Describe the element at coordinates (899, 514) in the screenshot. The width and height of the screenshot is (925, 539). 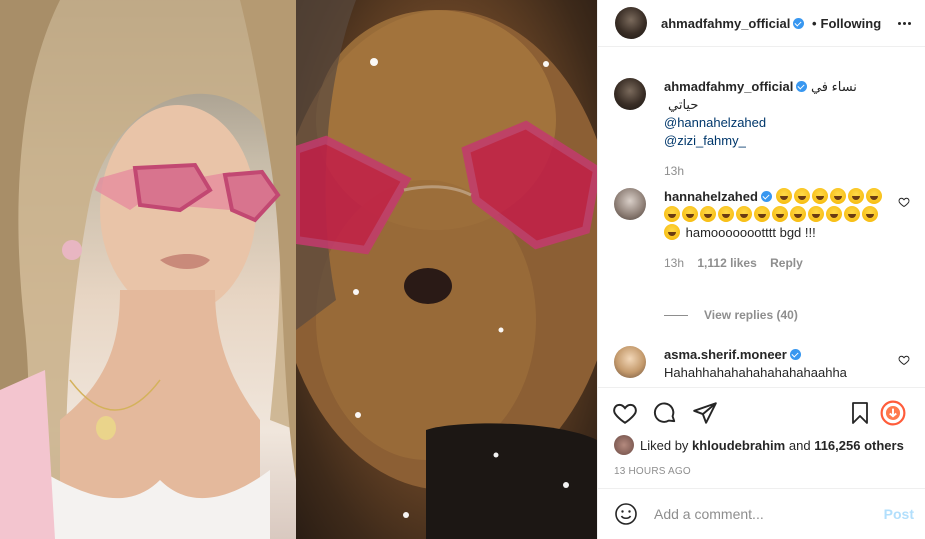
I see `post-button: Post` at that location.